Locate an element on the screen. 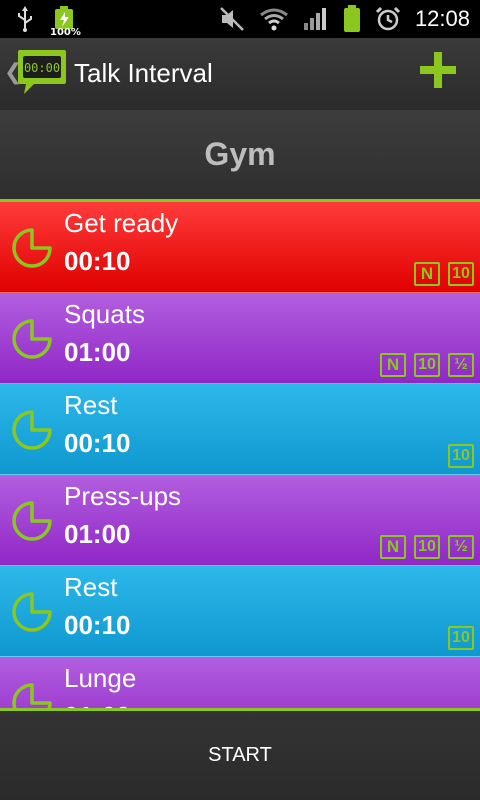 The width and height of the screenshot is (480, 800). interval-row: Lunge01:00N10½ is located at coordinates (240, 682).